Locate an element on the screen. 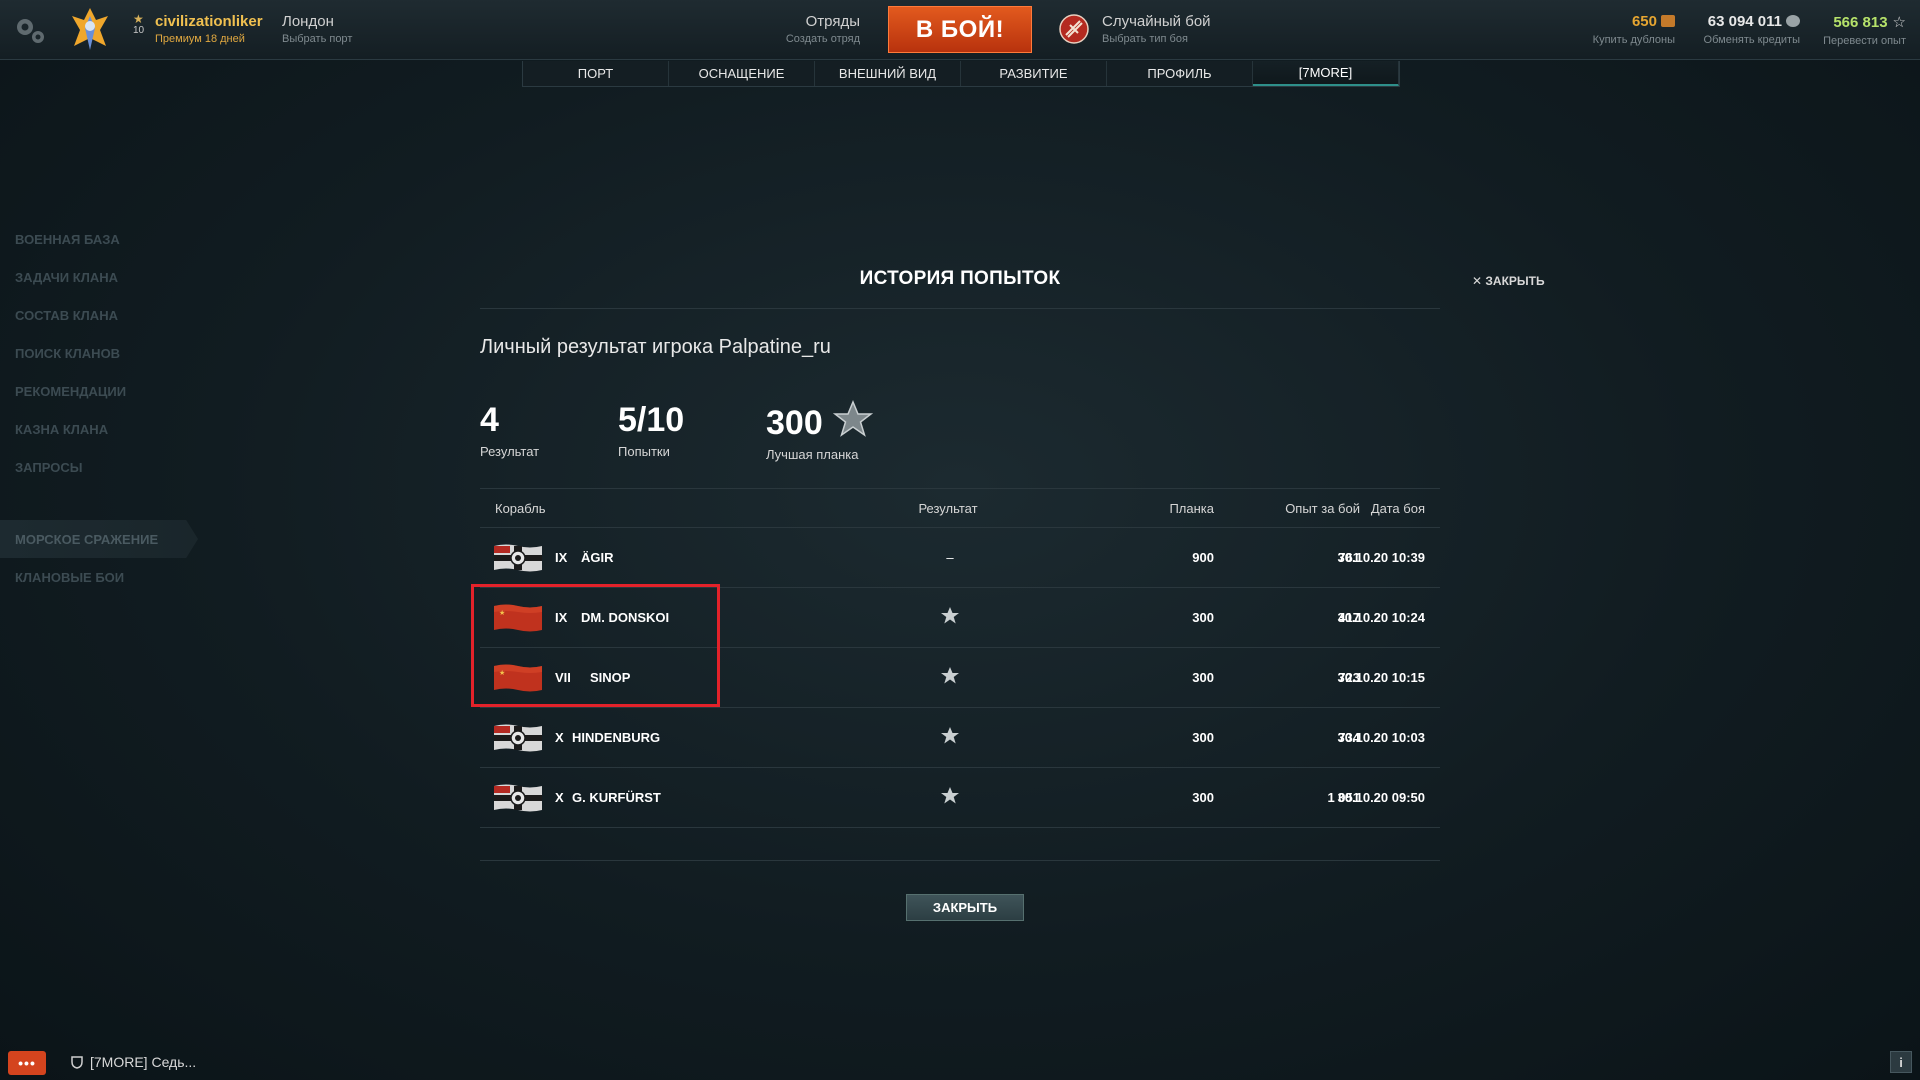 This screenshot has height=1080, width=1920. modal-divider-bottom is located at coordinates (960, 860).